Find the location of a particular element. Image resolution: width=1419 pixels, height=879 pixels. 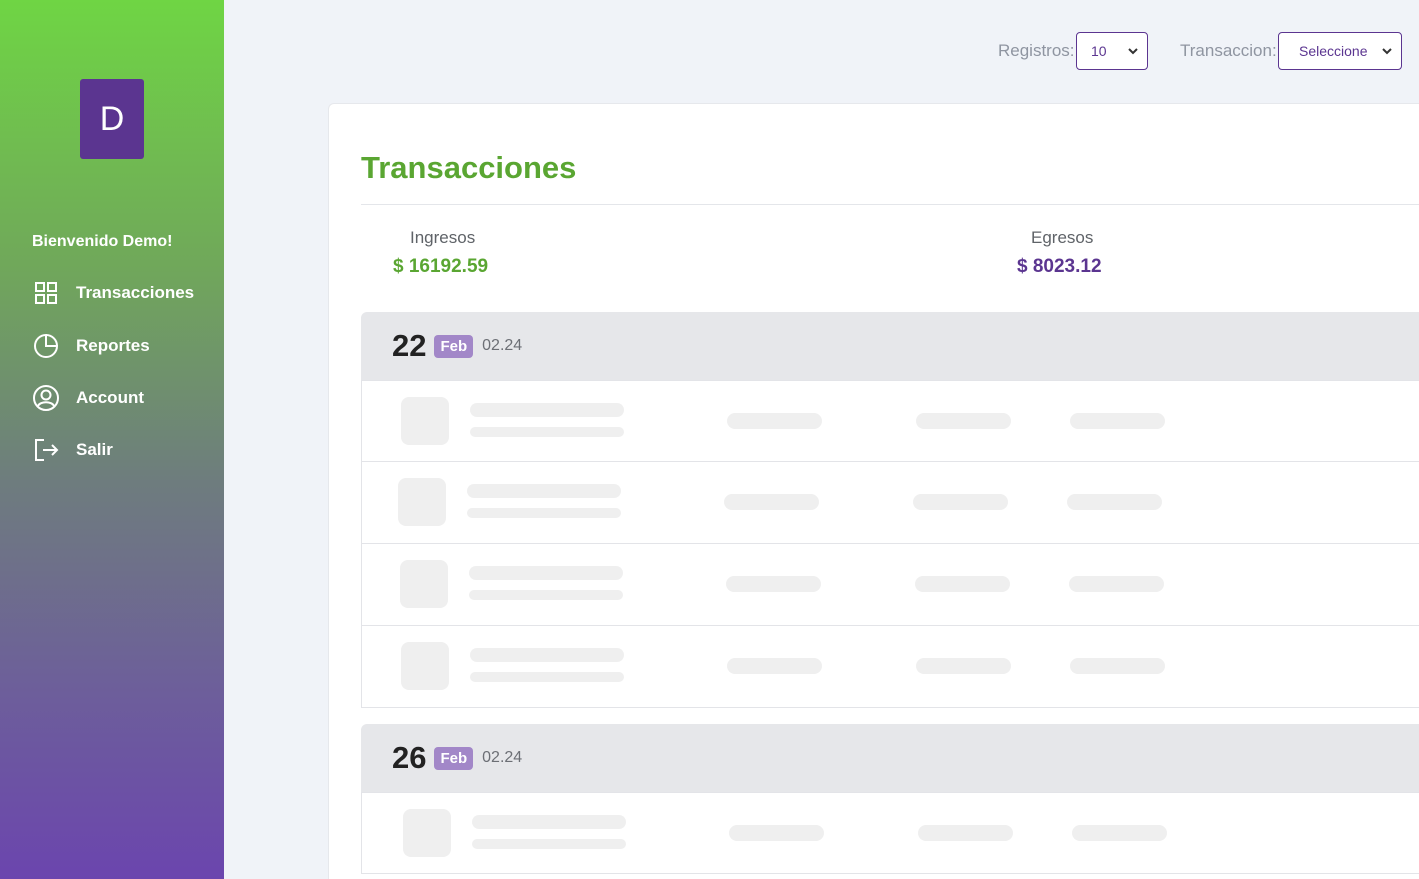

ingresos-value: $ 16192.59 is located at coordinates (441, 266).